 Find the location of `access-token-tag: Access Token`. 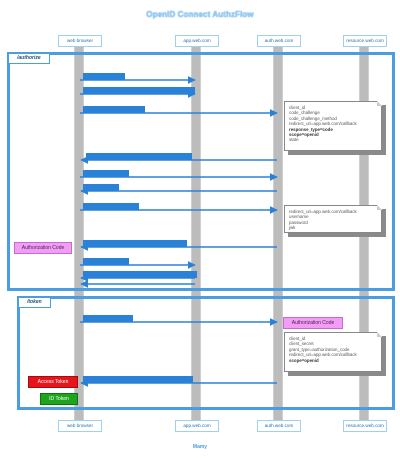

access-token-tag: Access Token is located at coordinates (53, 382).